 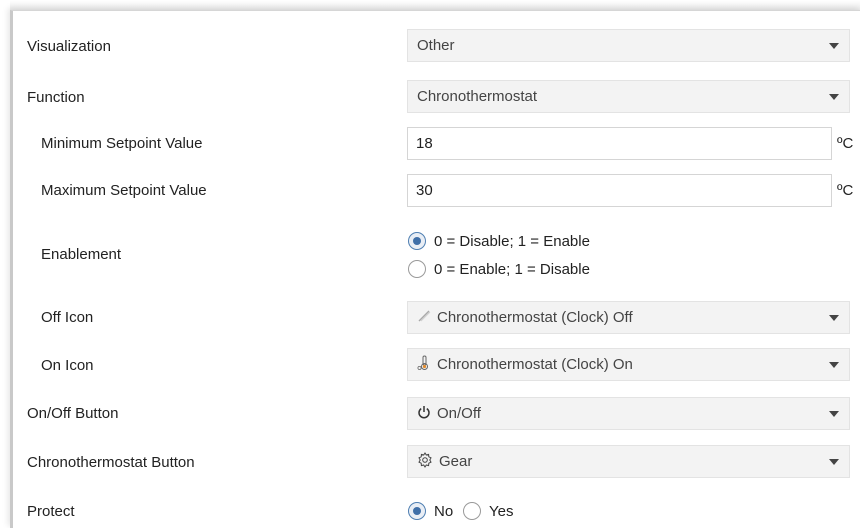 I want to click on visualization-value: Other, so click(x=436, y=45).